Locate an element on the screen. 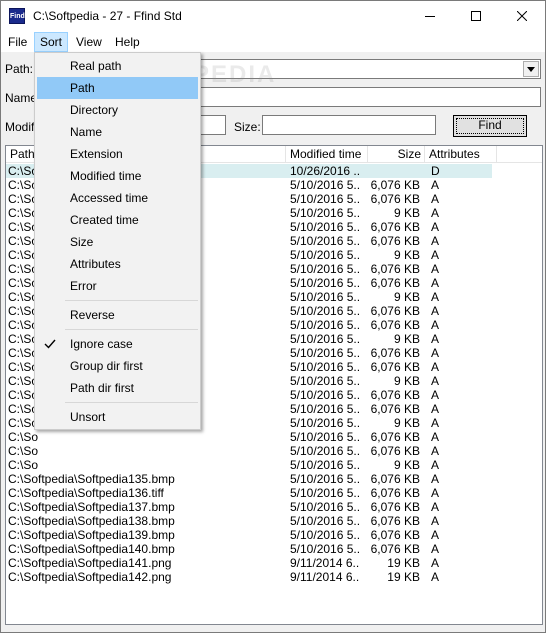 Image resolution: width=546 pixels, height=633 pixels. column-attributes: Attributes is located at coordinates (461, 154).